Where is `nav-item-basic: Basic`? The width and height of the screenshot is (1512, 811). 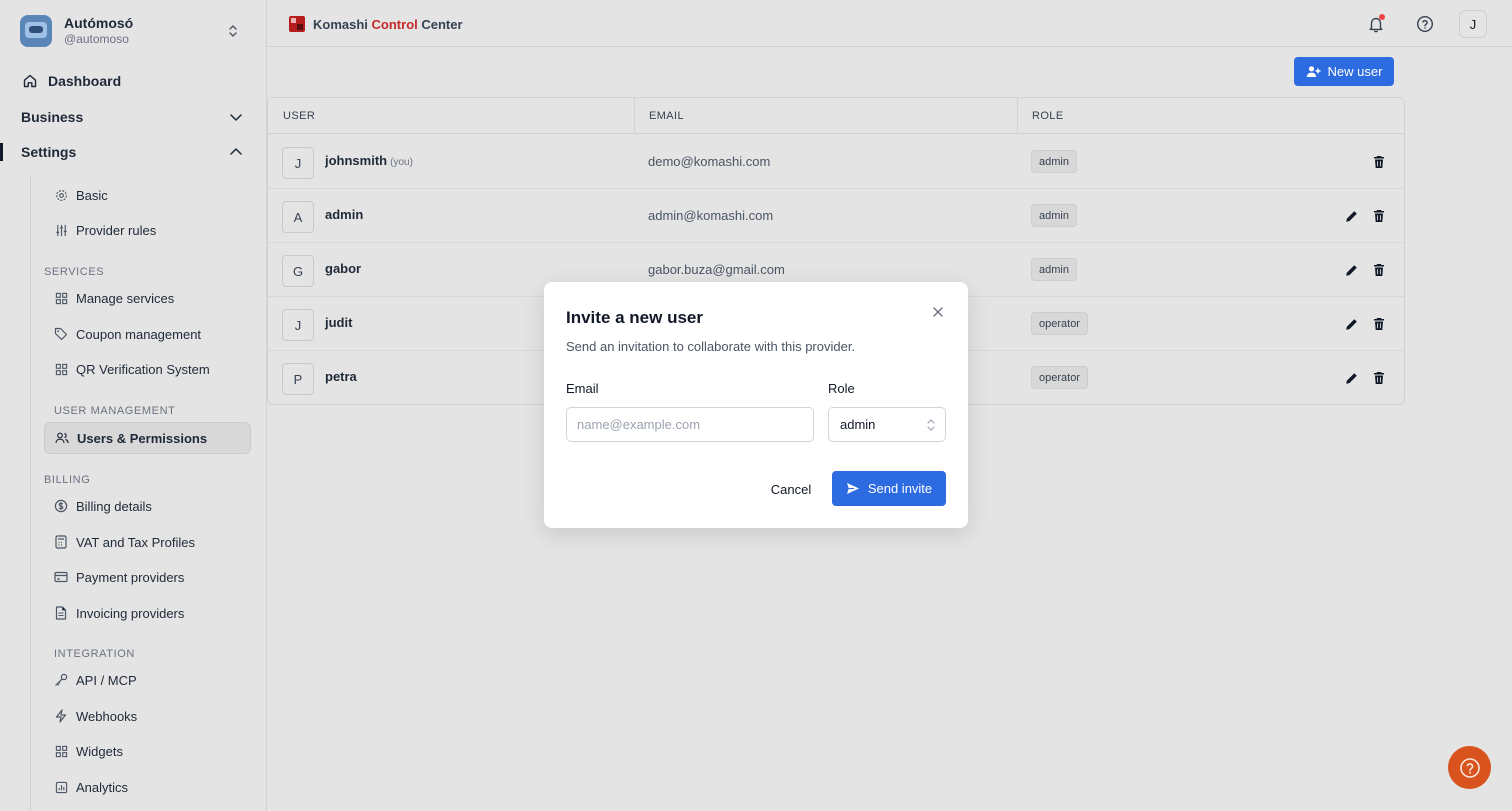 nav-item-basic: Basic is located at coordinates (147, 195).